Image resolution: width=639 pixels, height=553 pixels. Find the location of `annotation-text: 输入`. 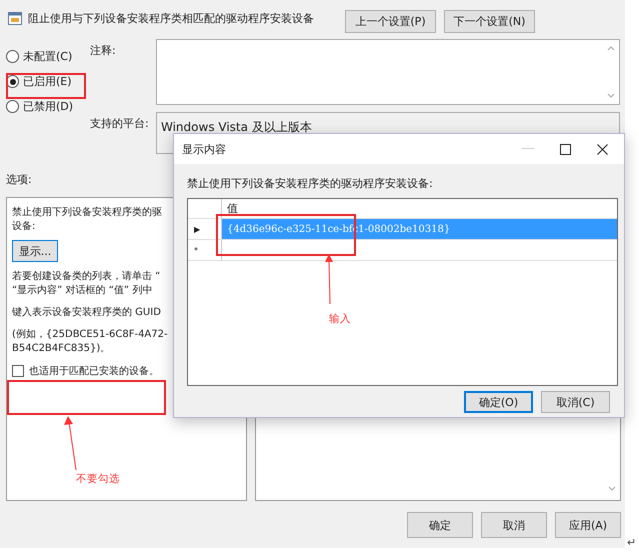

annotation-text: 输入 is located at coordinates (340, 319).